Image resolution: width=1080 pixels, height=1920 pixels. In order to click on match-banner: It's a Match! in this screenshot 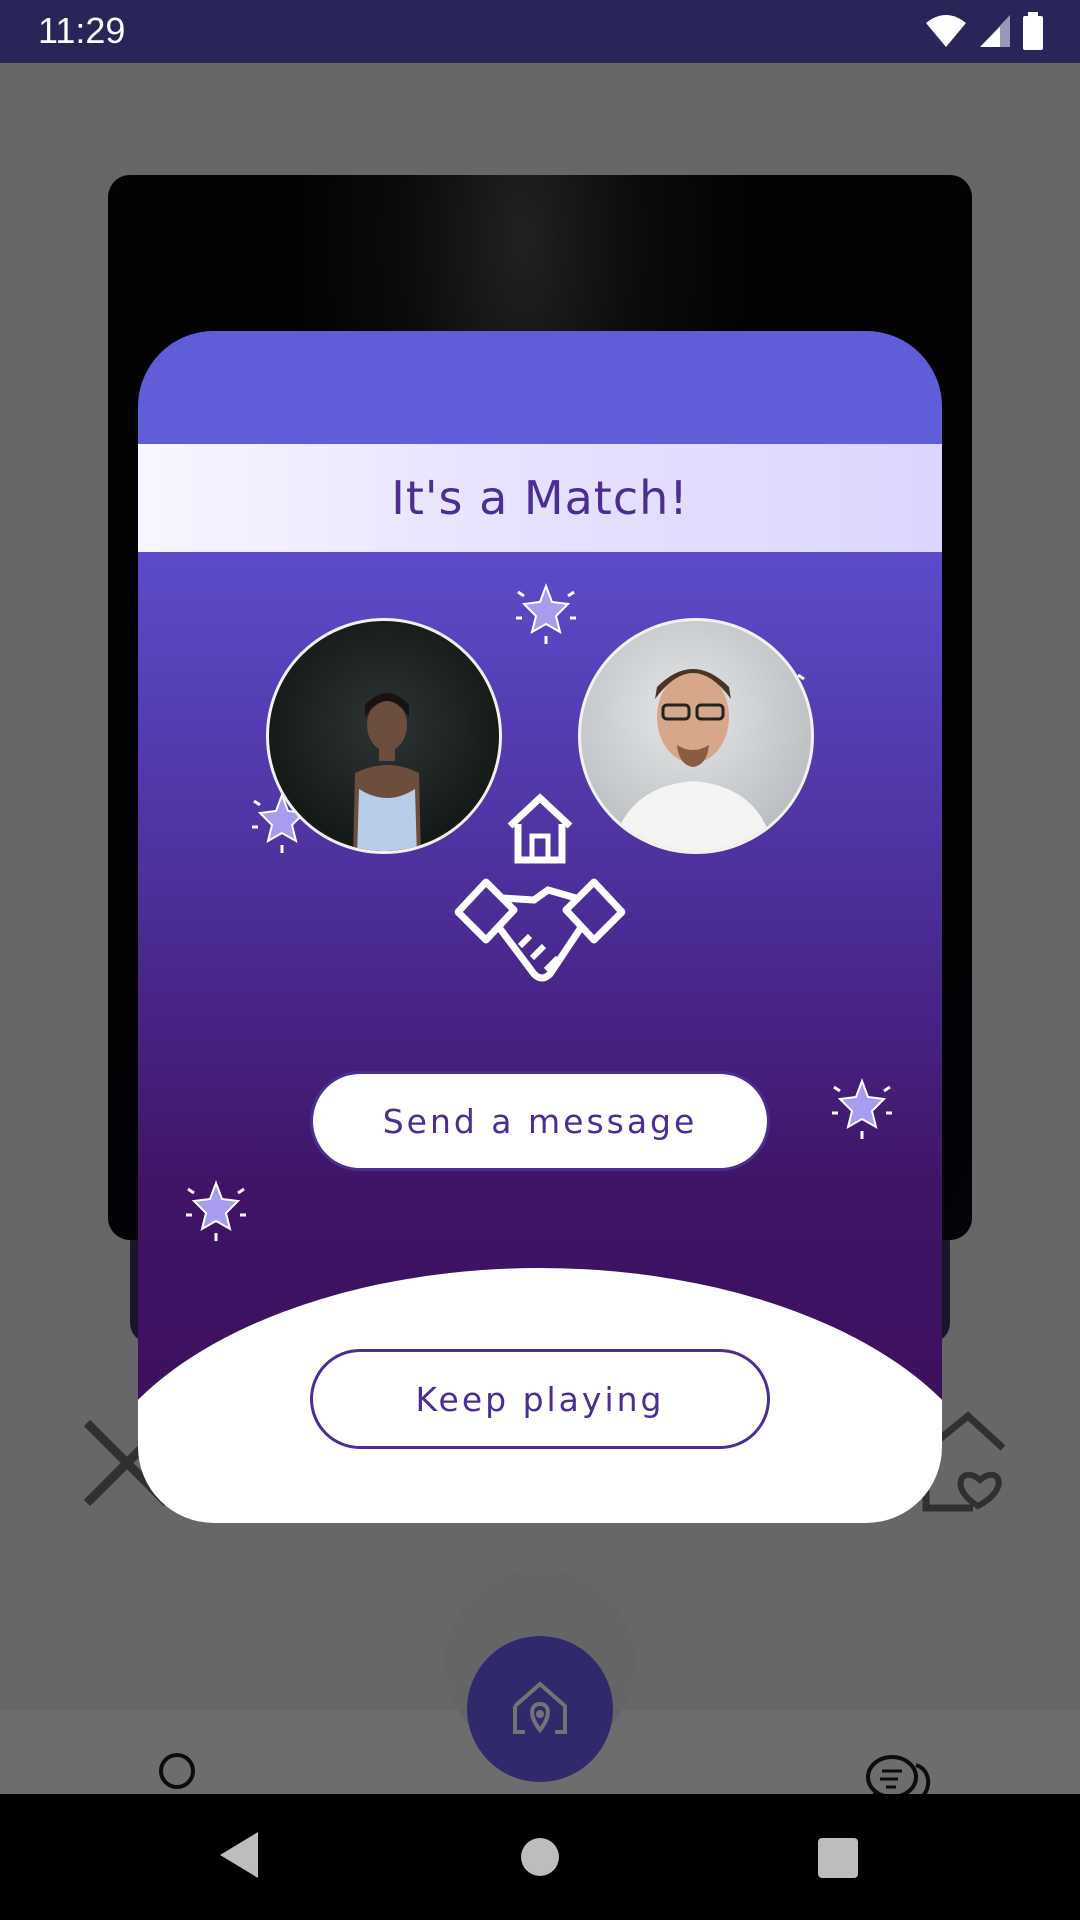, I will do `click(540, 498)`.